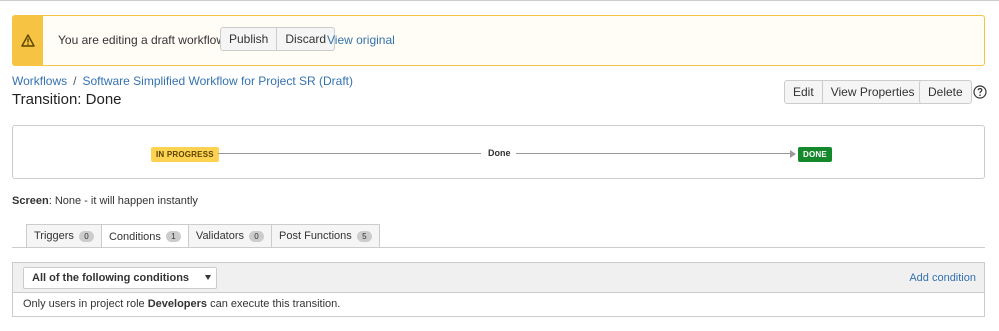  What do you see at coordinates (208, 277) in the screenshot?
I see `chevron-down-icon` at bounding box center [208, 277].